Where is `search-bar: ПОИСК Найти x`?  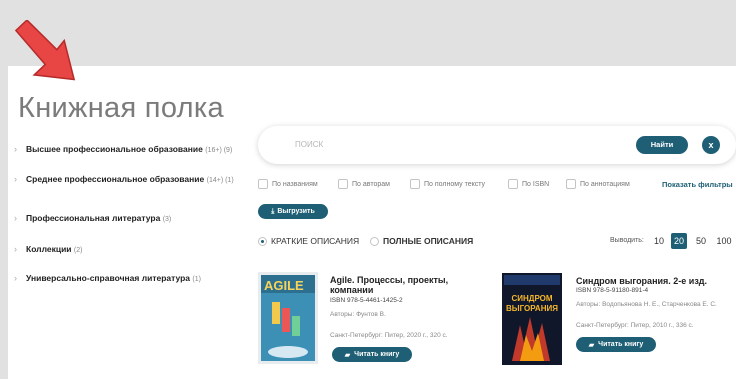 search-bar: ПОИСК Найти x is located at coordinates (497, 145).